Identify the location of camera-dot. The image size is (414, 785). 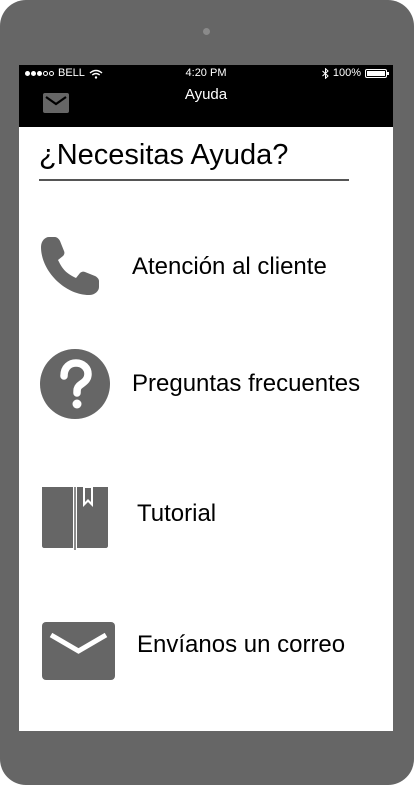
(206, 31).